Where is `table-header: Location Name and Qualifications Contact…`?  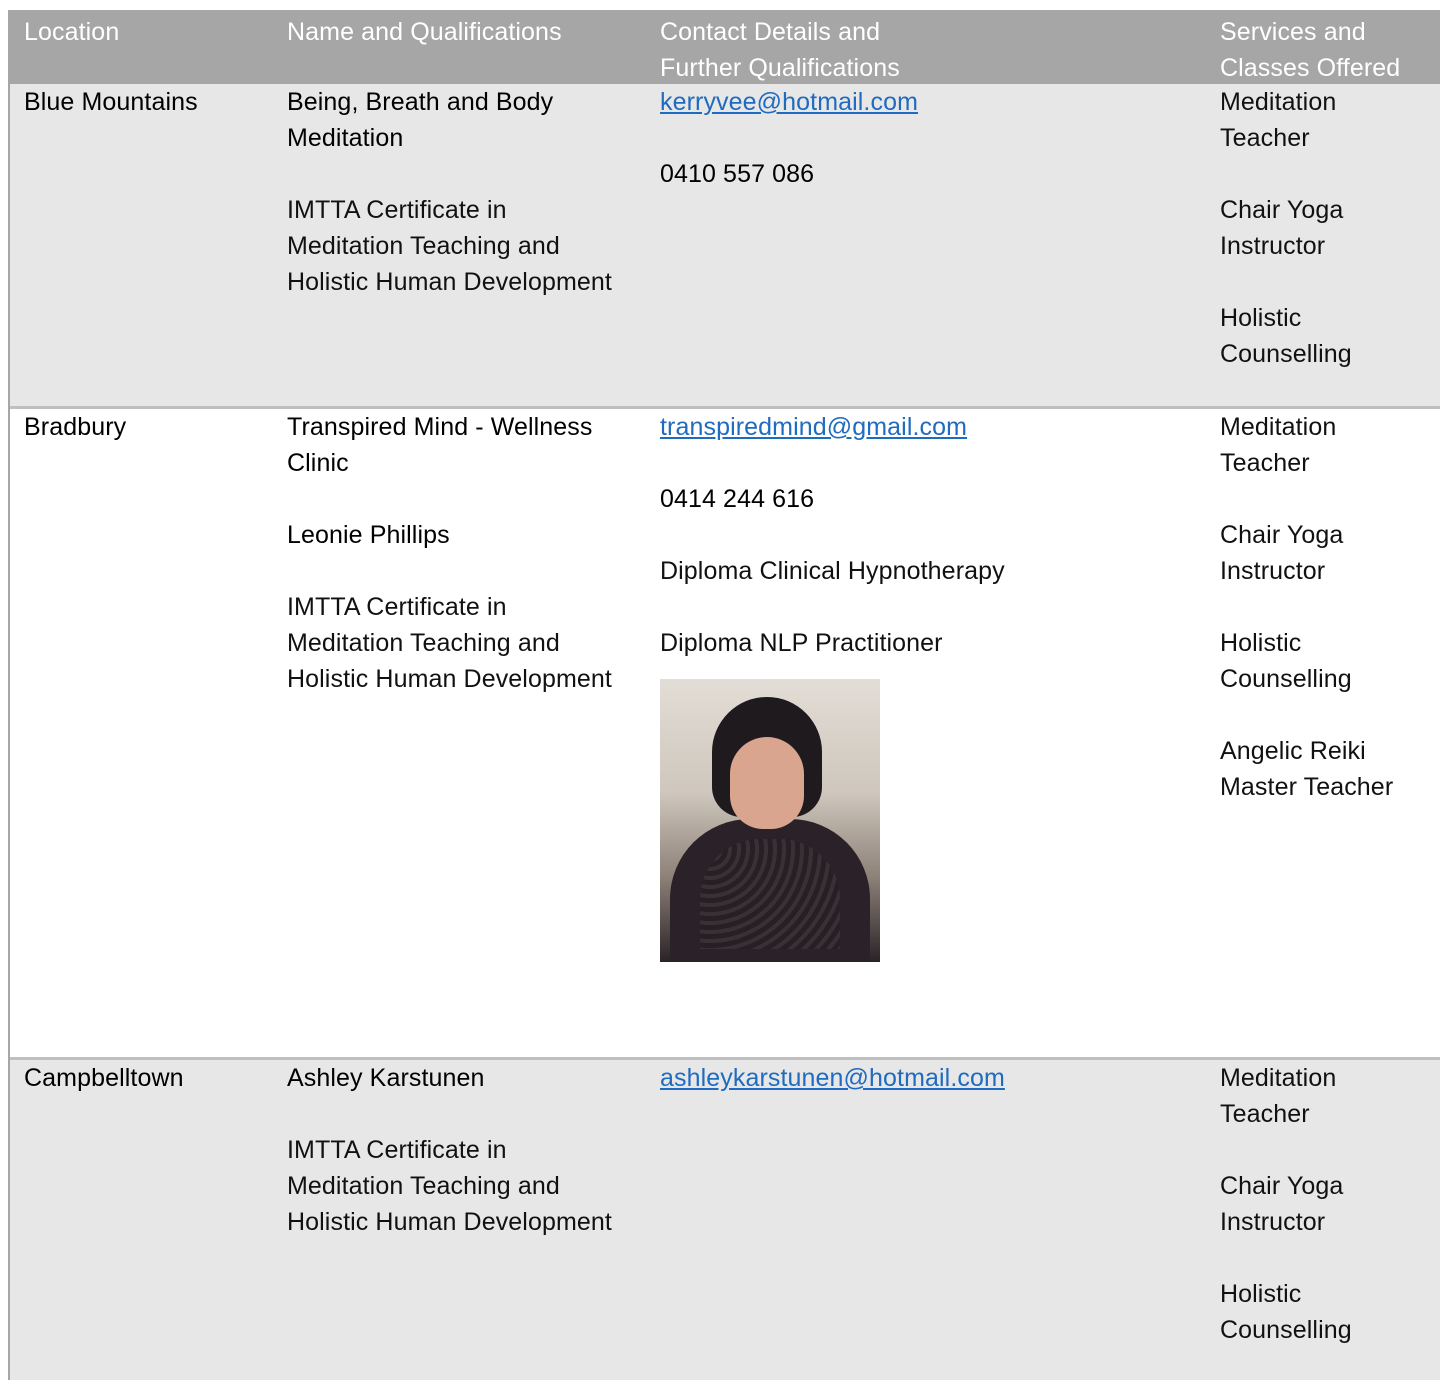 table-header: Location Name and Qualifications Contact… is located at coordinates (725, 47).